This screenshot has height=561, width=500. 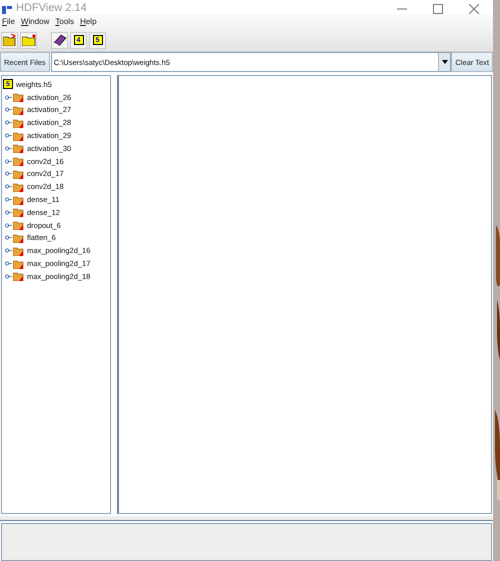 What do you see at coordinates (7, 10) in the screenshot?
I see `app-logo-icon` at bounding box center [7, 10].